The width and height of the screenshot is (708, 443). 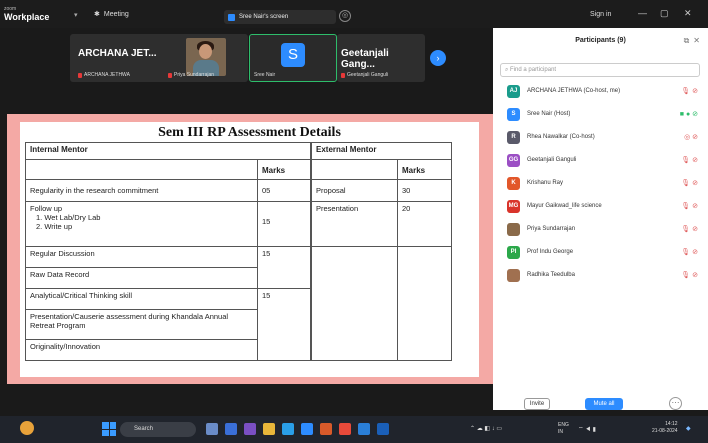 What do you see at coordinates (345, 429) in the screenshot?
I see `chrome-icon` at bounding box center [345, 429].